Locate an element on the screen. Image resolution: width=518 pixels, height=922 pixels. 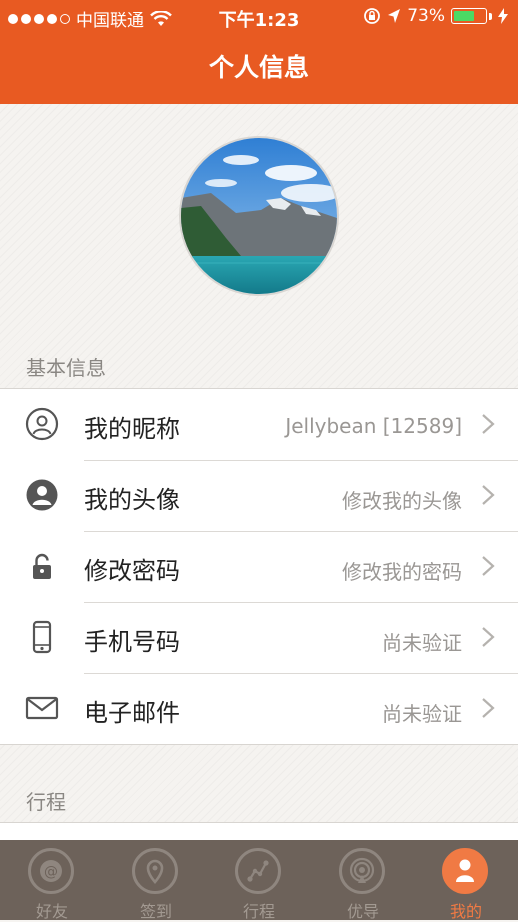
charging-bolt-icon is located at coordinates (503, 16).